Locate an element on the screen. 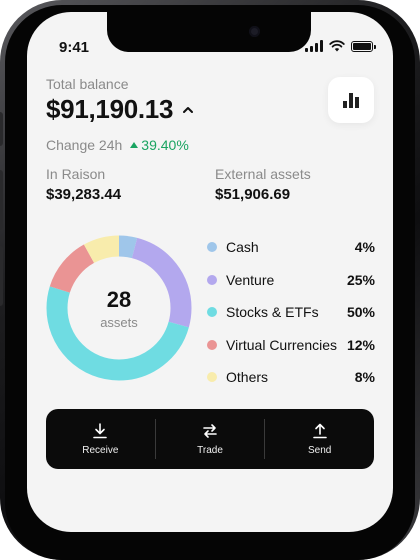 This screenshot has width=420, height=560. allocation-donut: 28 assets is located at coordinates (119, 308).